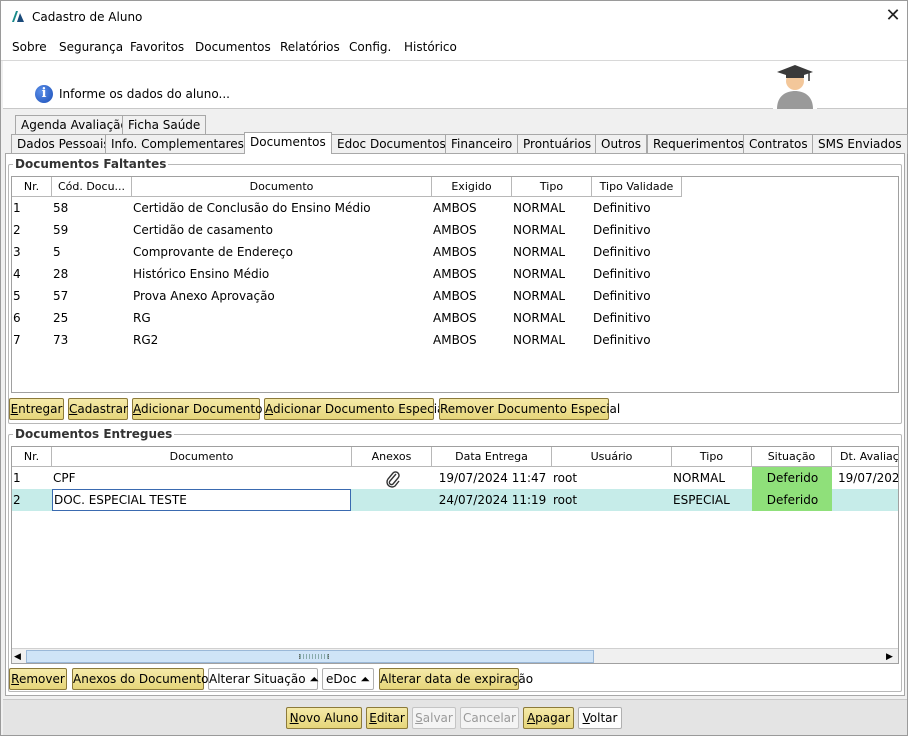 This screenshot has width=908, height=736. I want to click on col-tipo-validade: Tipo Validade, so click(637, 187).